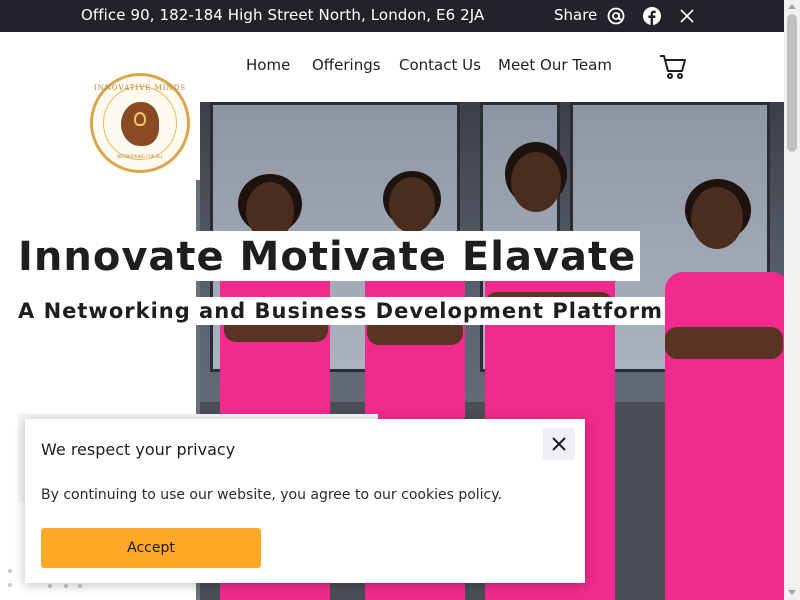 The width and height of the screenshot is (800, 600). I want to click on share-label: Share, so click(576, 15).